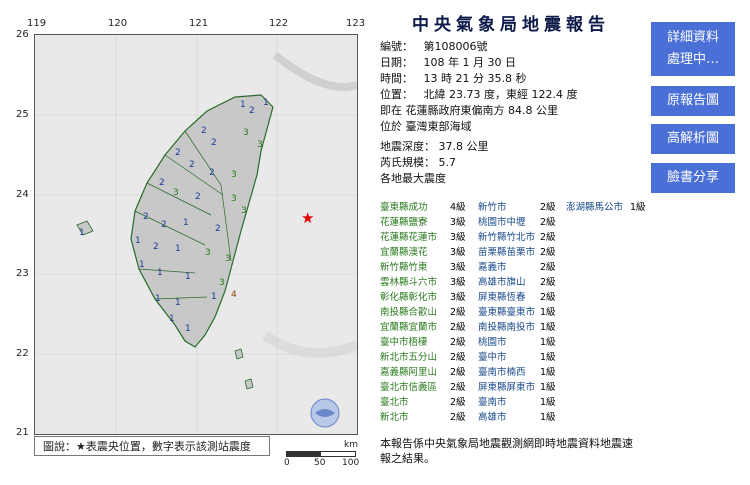 Image resolution: width=750 pixels, height=485 pixels. Describe the element at coordinates (394, 417) in the screenshot. I see `station-name: 新北市` at that location.